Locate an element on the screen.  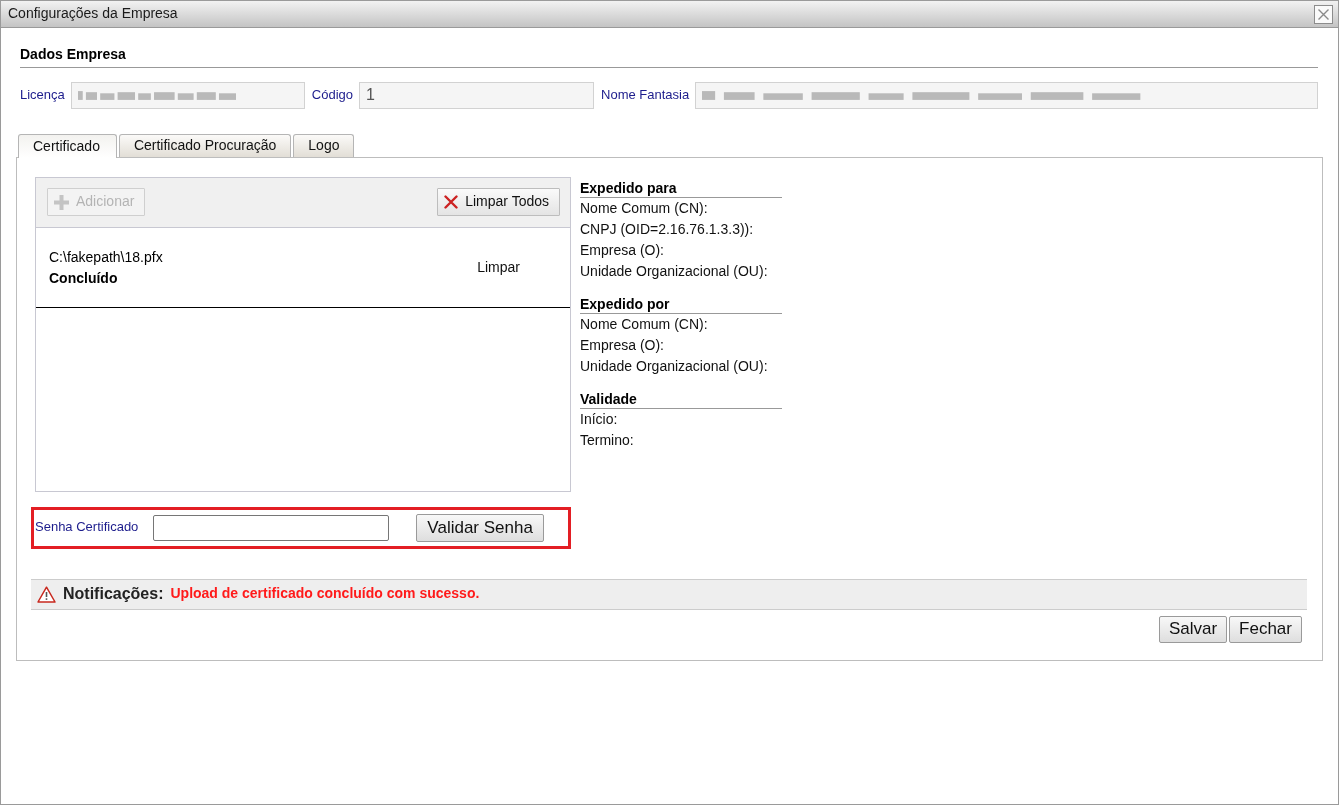
warning-icon is located at coordinates (46, 594).